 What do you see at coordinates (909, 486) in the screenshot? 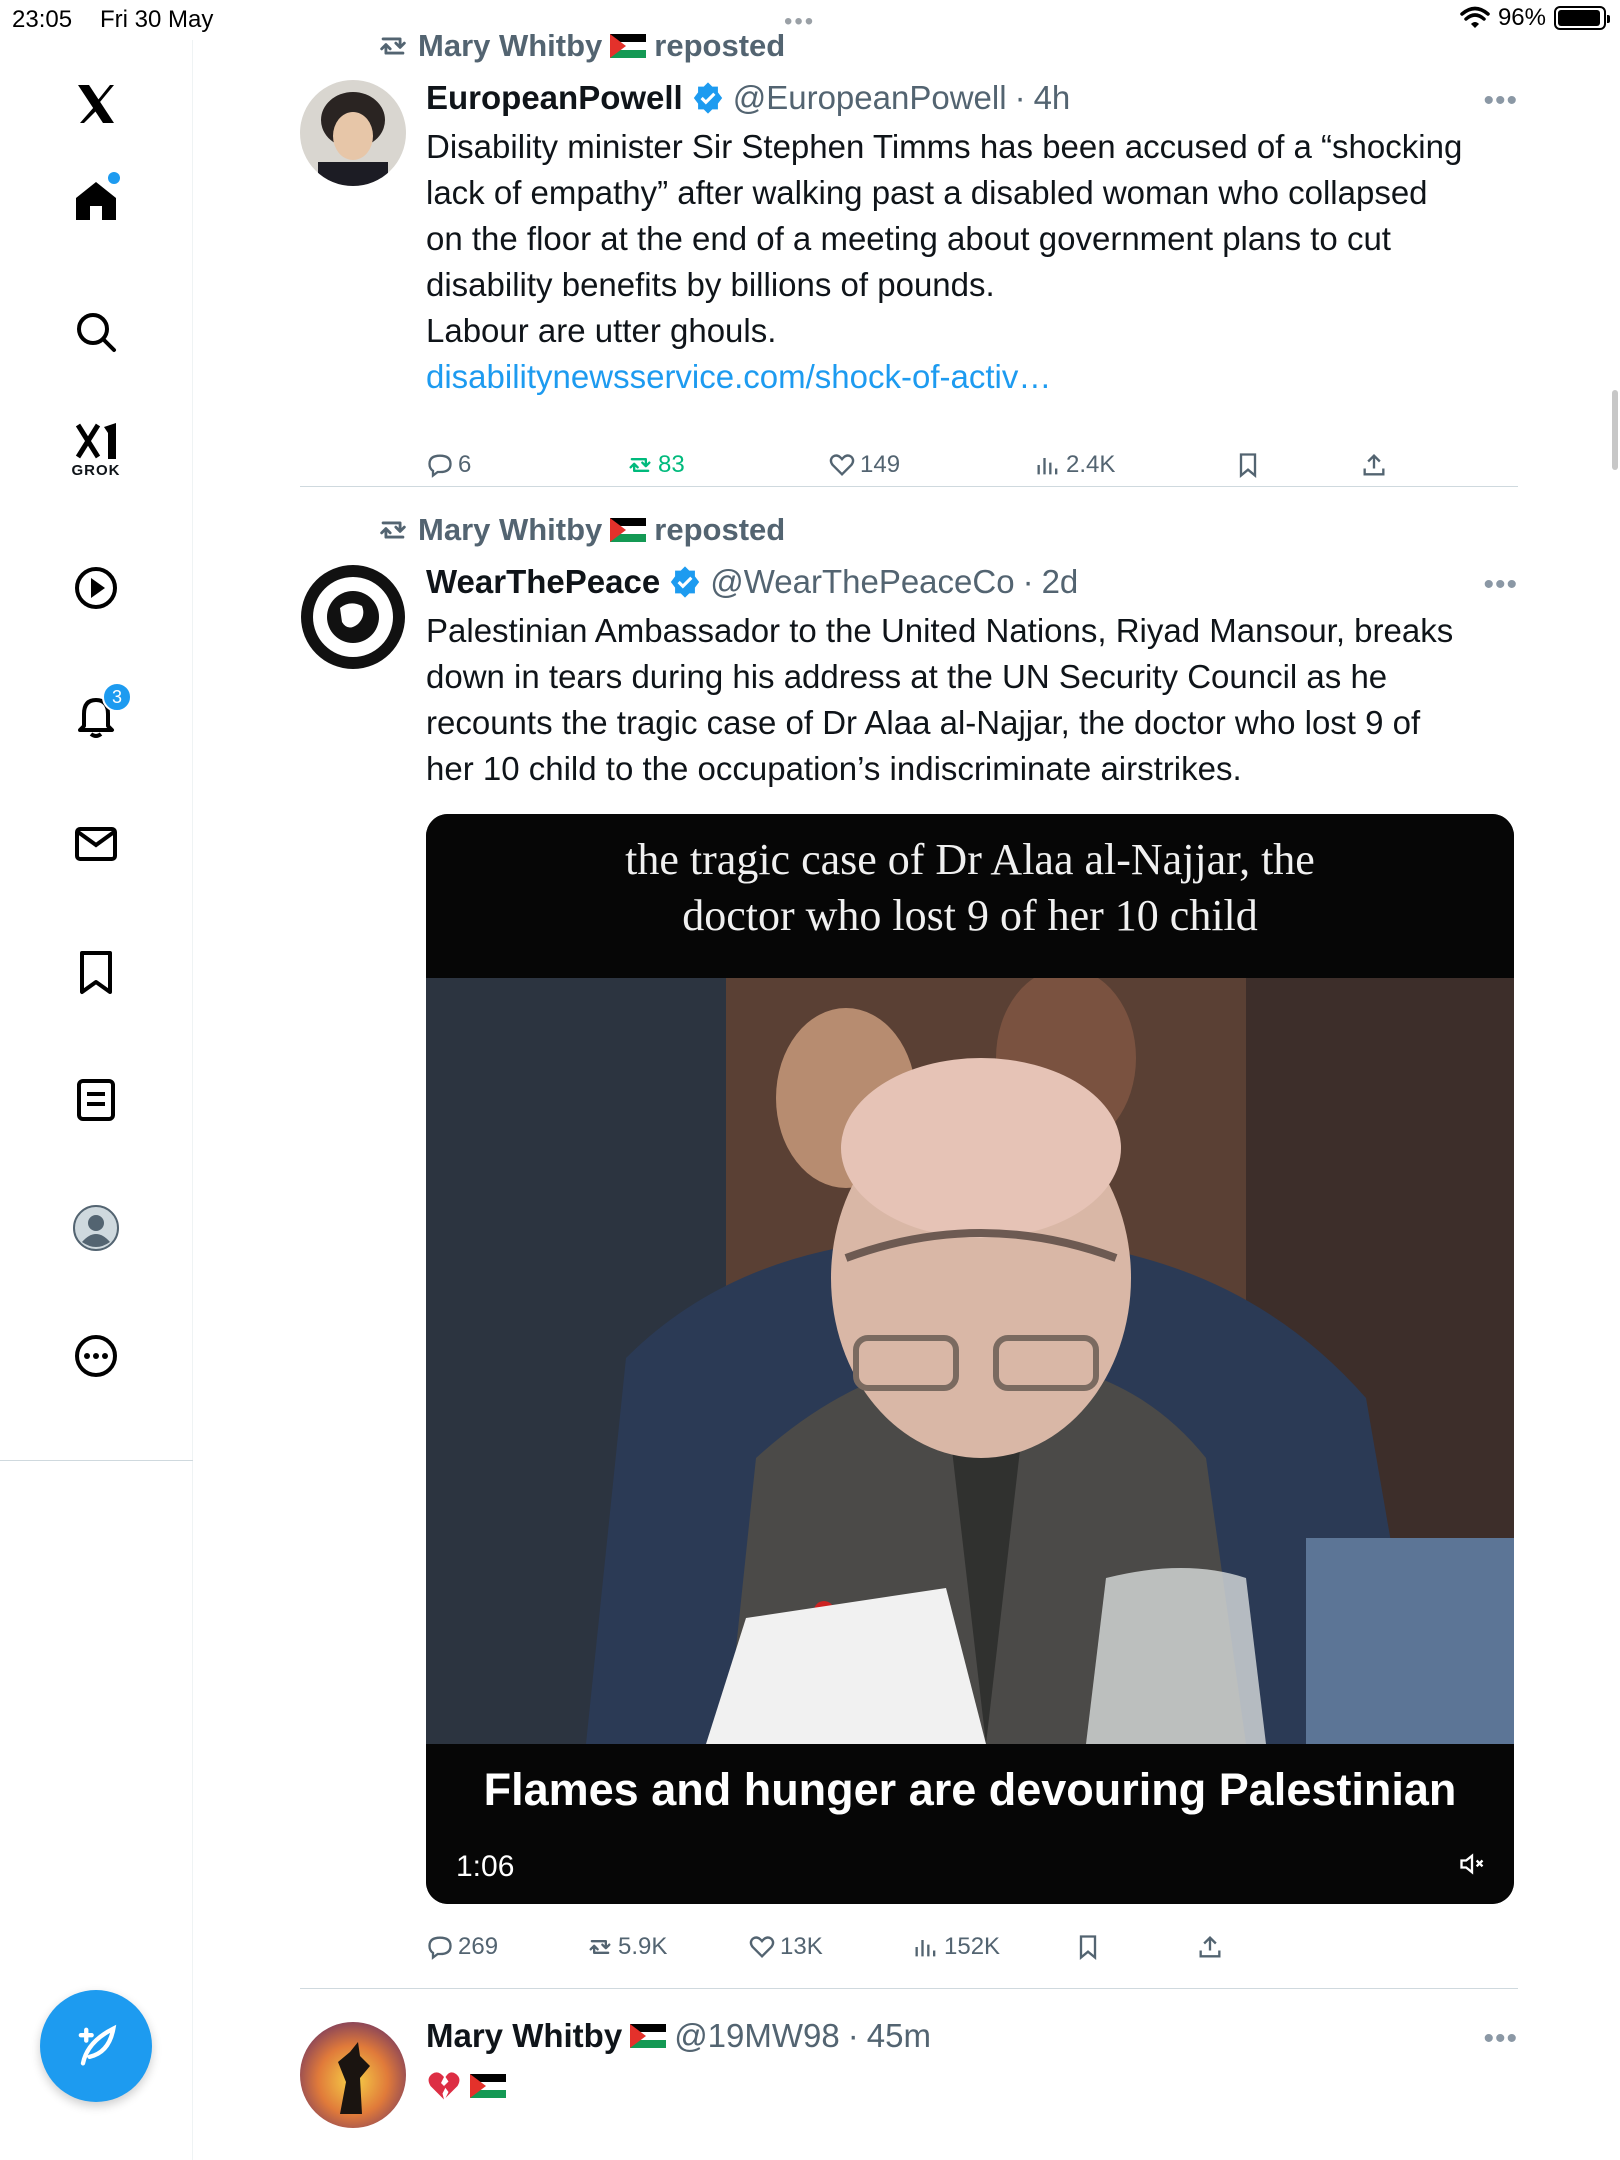
I see `post-divider` at bounding box center [909, 486].